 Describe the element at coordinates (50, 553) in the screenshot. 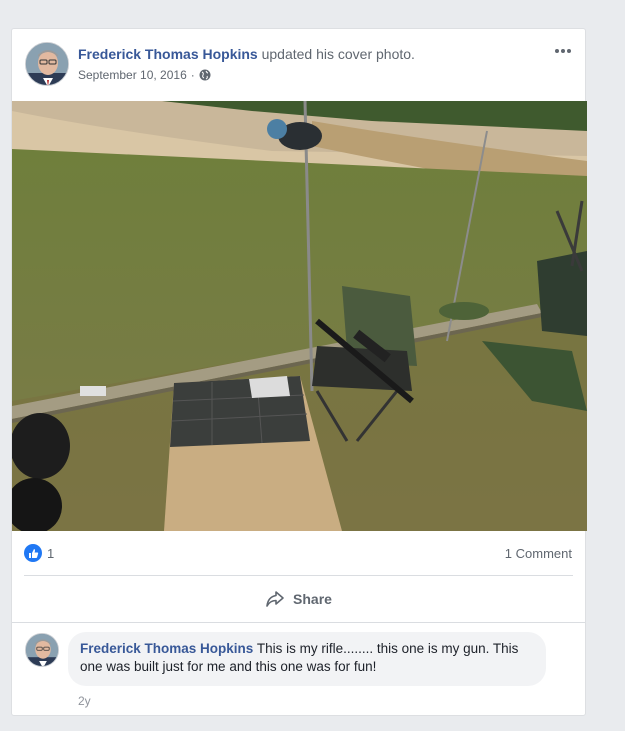

I see `like-count: 1` at that location.